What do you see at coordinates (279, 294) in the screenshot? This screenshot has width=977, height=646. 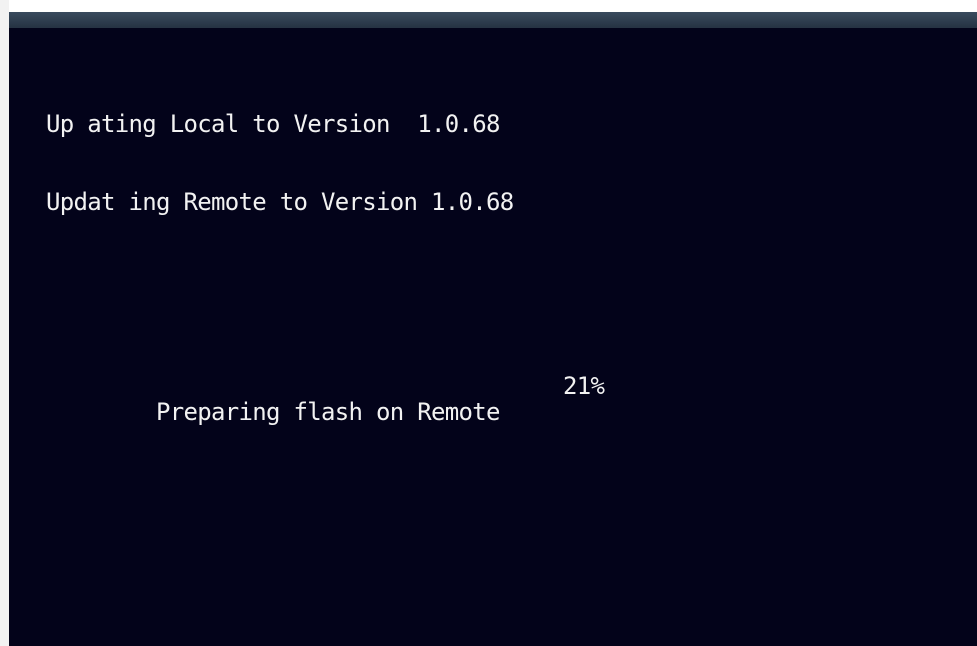 I see `console-spacer` at bounding box center [279, 294].